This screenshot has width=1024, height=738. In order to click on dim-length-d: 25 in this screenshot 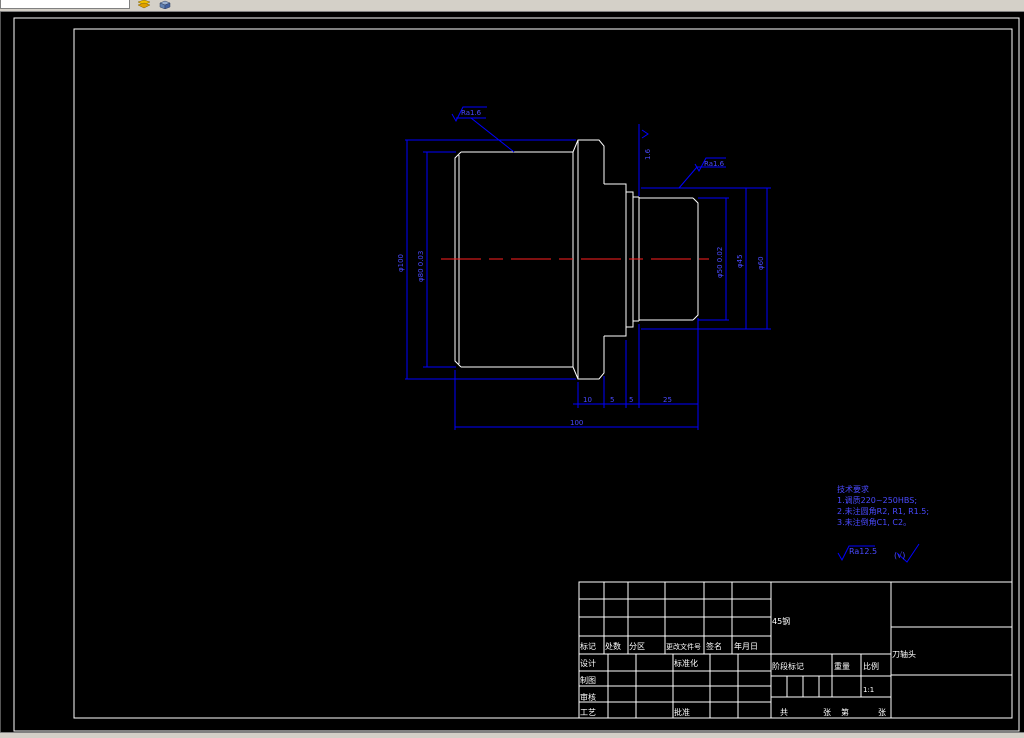, I will do `click(667, 400)`.